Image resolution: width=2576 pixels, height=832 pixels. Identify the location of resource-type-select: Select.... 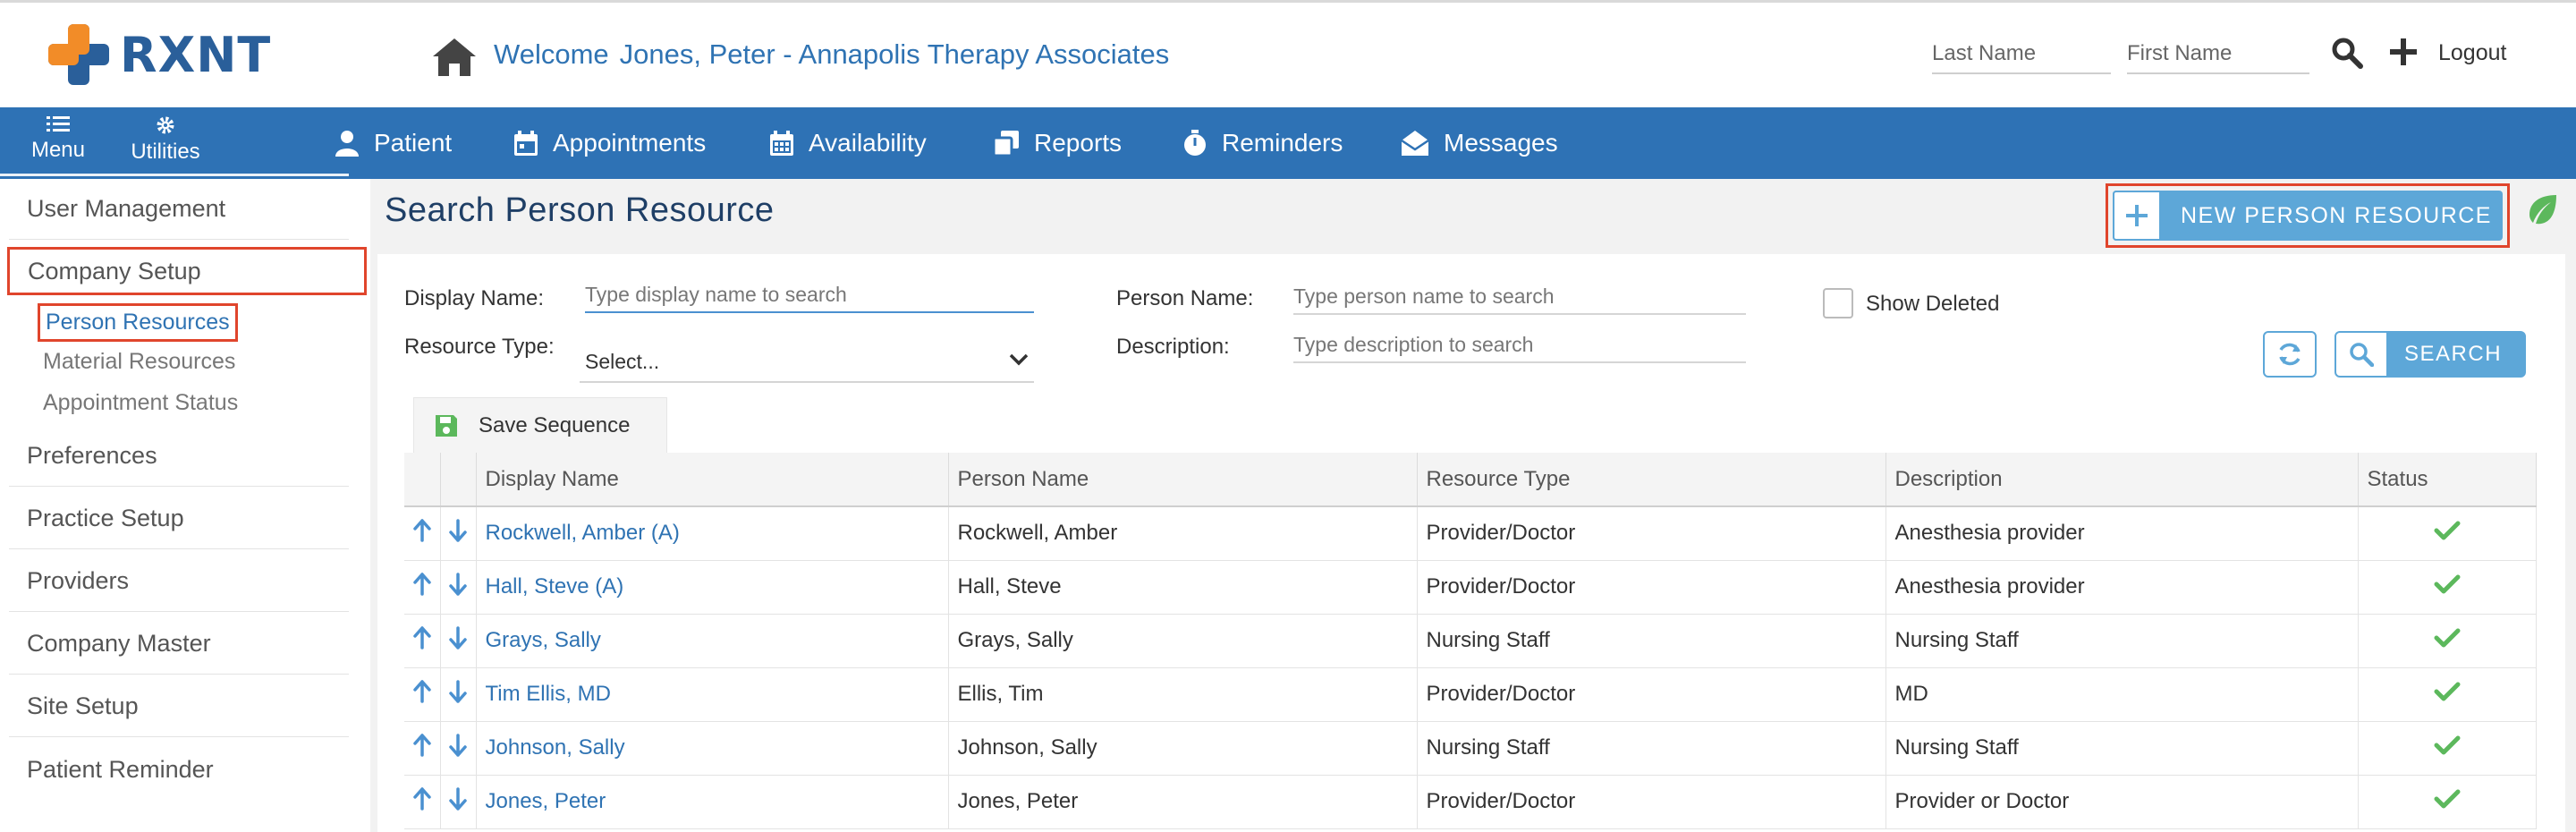
(807, 362).